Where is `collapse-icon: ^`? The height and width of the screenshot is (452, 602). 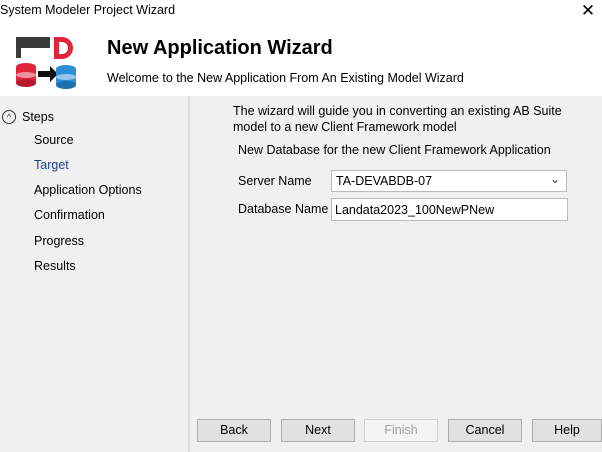
collapse-icon: ^ is located at coordinates (9, 117).